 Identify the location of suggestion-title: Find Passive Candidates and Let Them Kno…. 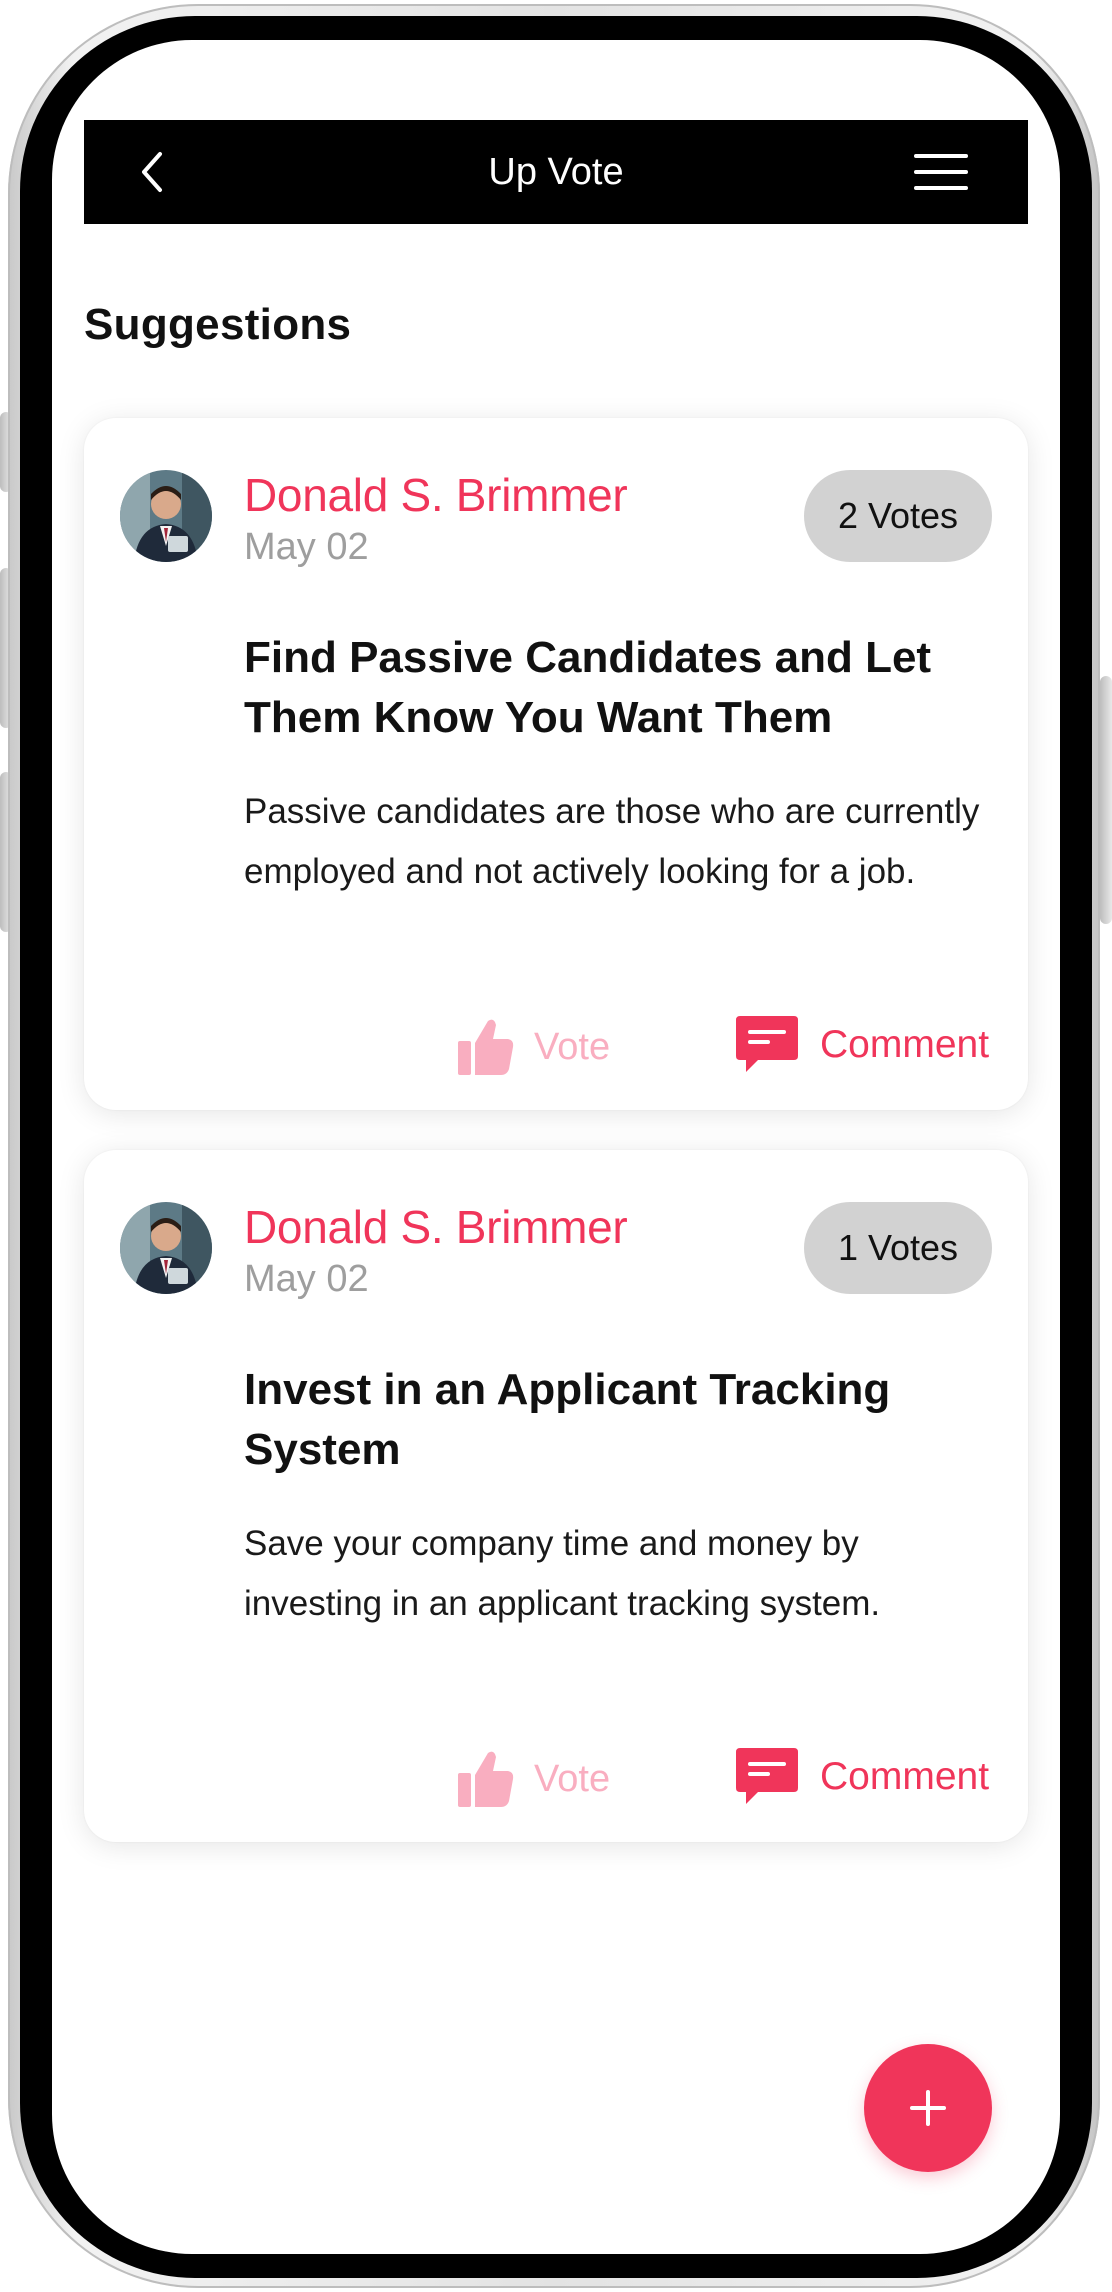
(588, 687).